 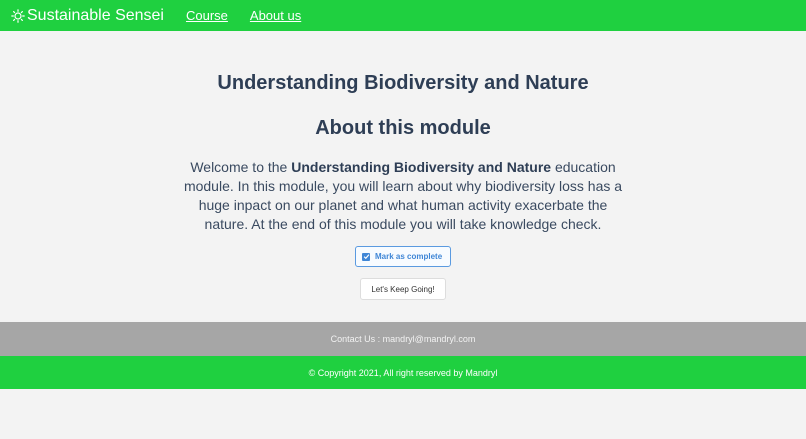 I want to click on mark-complete-button: Mark as complete, so click(x=403, y=256).